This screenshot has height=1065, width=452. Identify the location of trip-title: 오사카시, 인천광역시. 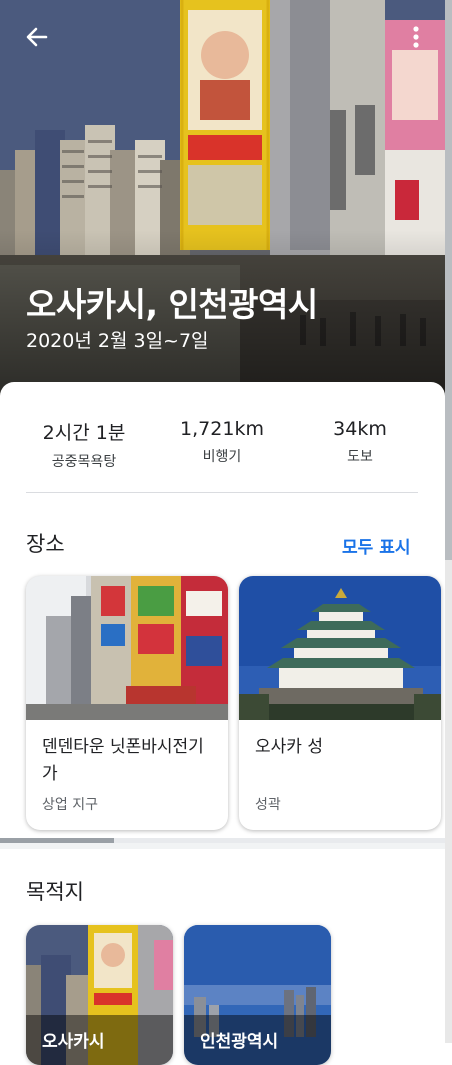
(172, 304).